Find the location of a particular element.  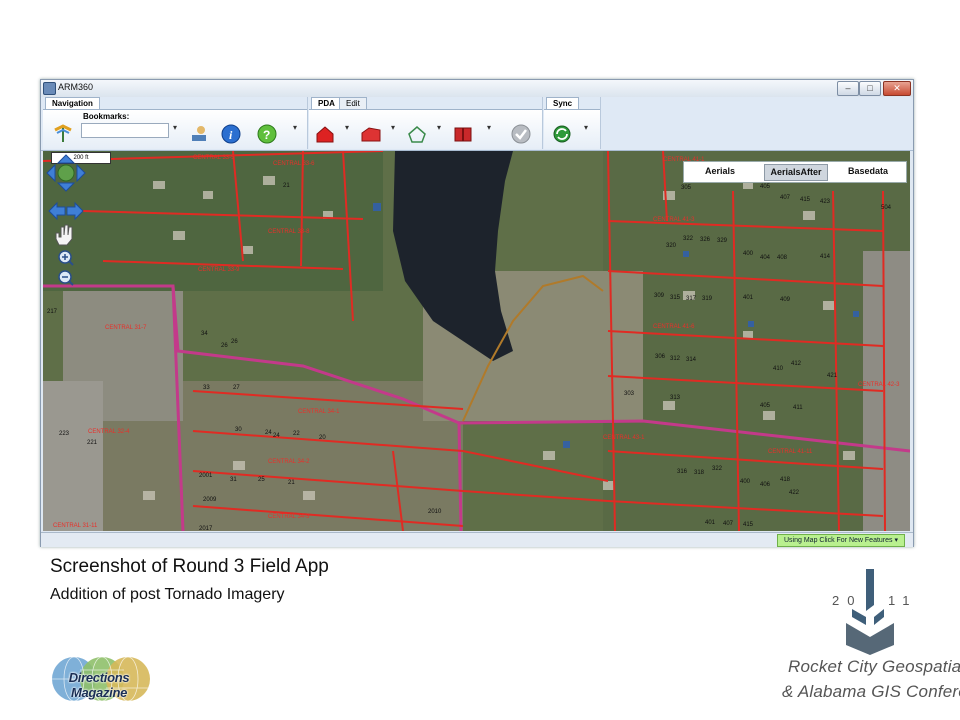

lot-number: 405 is located at coordinates (765, 187).